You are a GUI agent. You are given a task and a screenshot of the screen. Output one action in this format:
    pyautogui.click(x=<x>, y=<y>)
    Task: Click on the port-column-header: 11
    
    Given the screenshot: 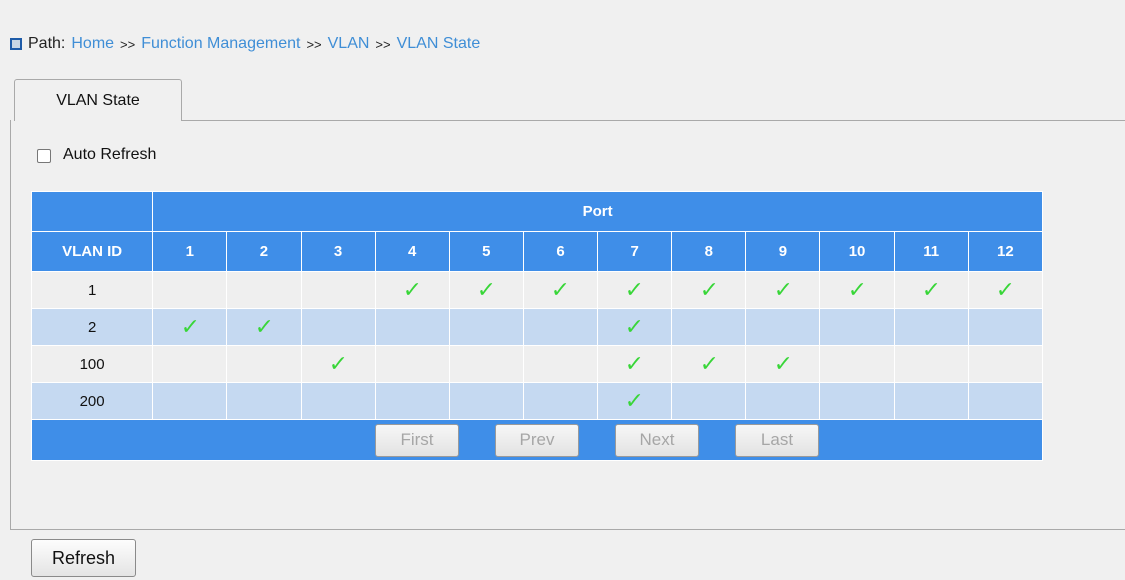 What is the action you would take?
    pyautogui.click(x=931, y=251)
    